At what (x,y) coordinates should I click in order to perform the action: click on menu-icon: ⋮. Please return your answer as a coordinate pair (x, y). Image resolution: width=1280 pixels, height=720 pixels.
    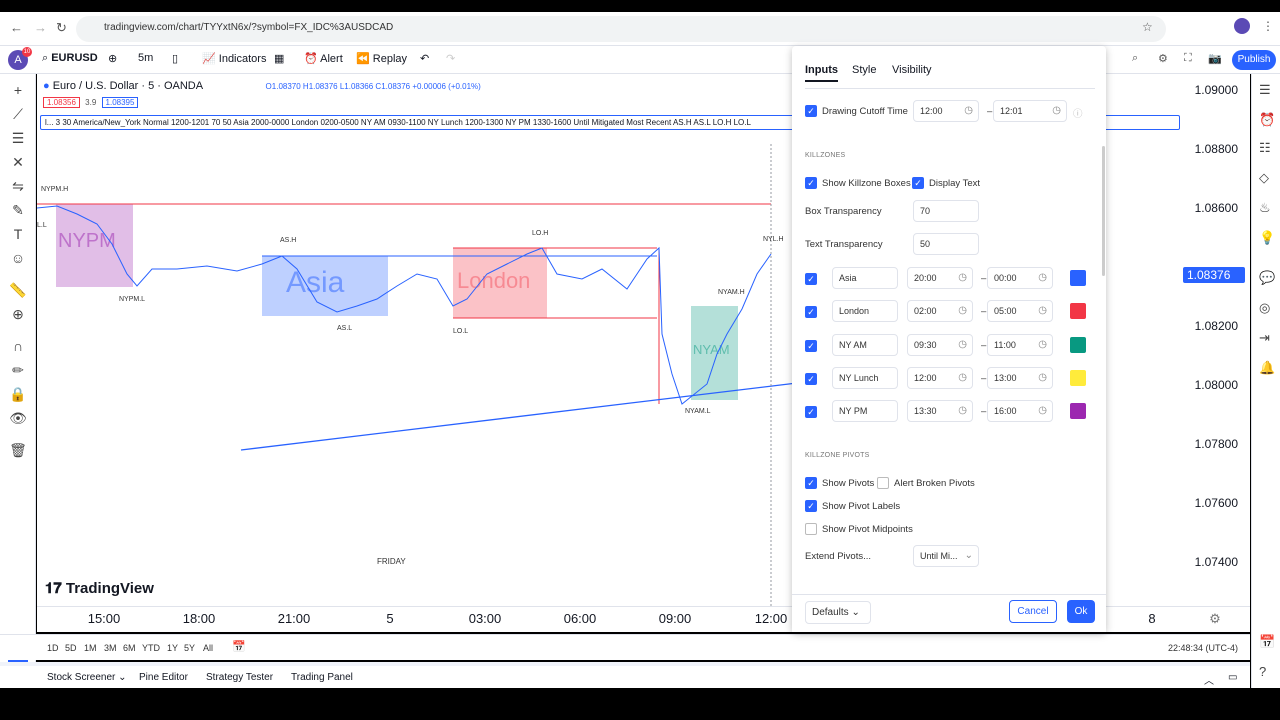
    Looking at the image, I should click on (1268, 26).